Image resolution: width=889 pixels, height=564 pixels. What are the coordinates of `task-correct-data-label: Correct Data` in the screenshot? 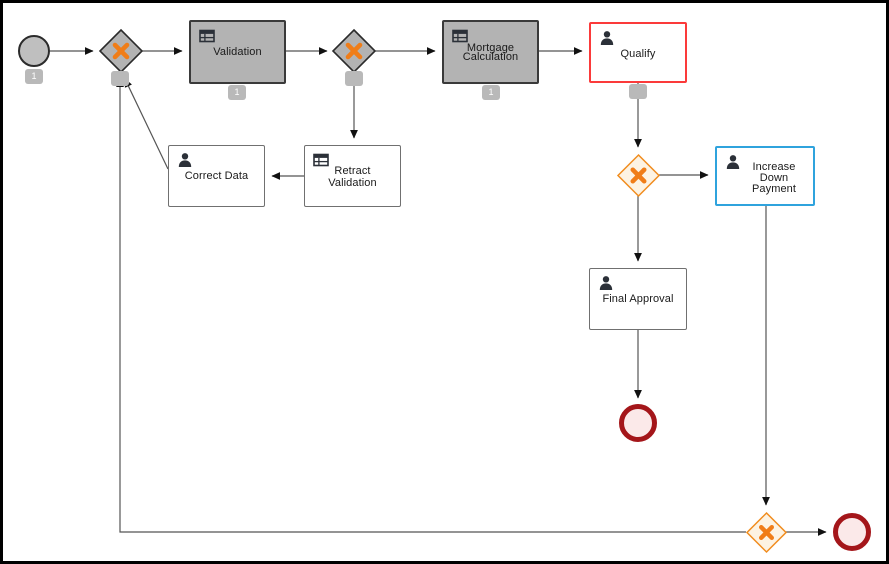 It's located at (216, 176).